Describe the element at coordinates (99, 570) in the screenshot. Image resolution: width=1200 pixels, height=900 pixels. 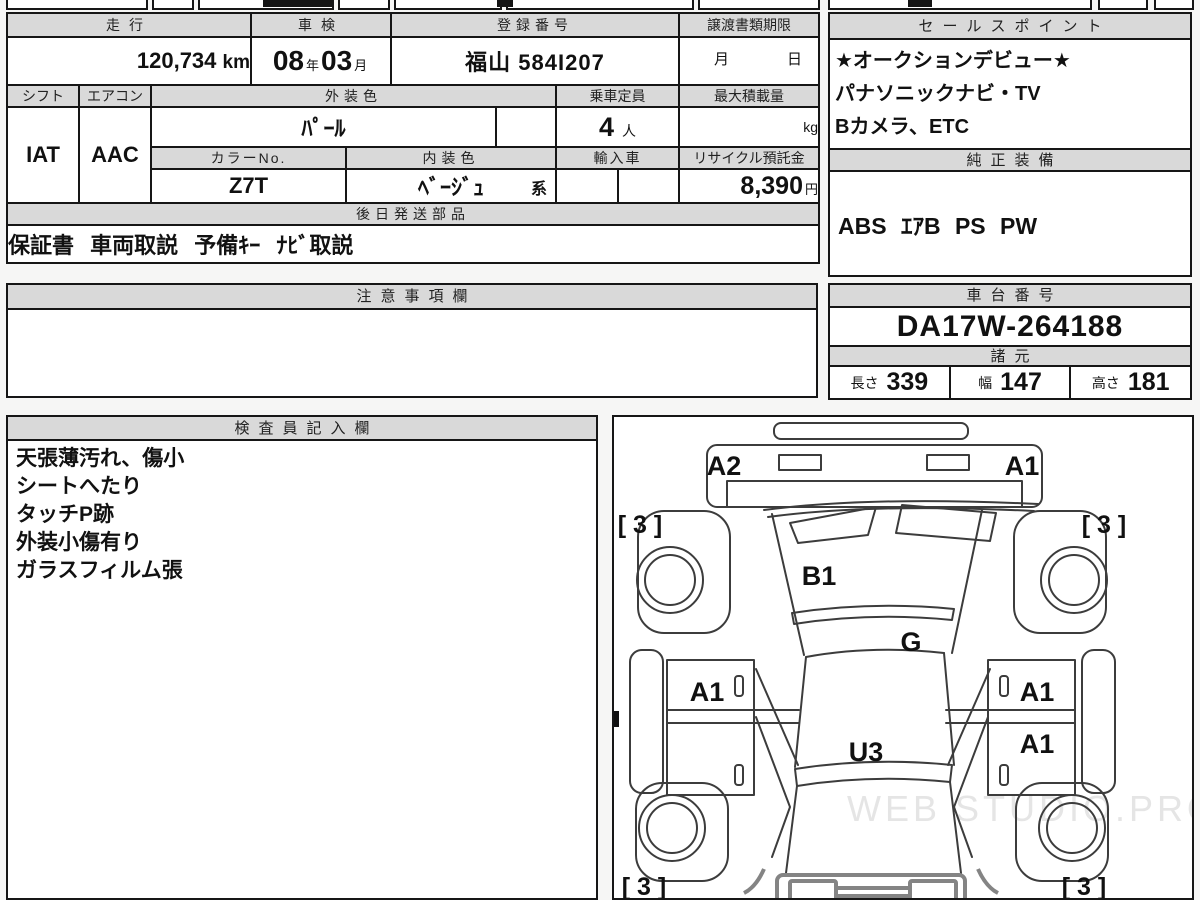
I see `inspector-note: ガラスフィルム張` at that location.